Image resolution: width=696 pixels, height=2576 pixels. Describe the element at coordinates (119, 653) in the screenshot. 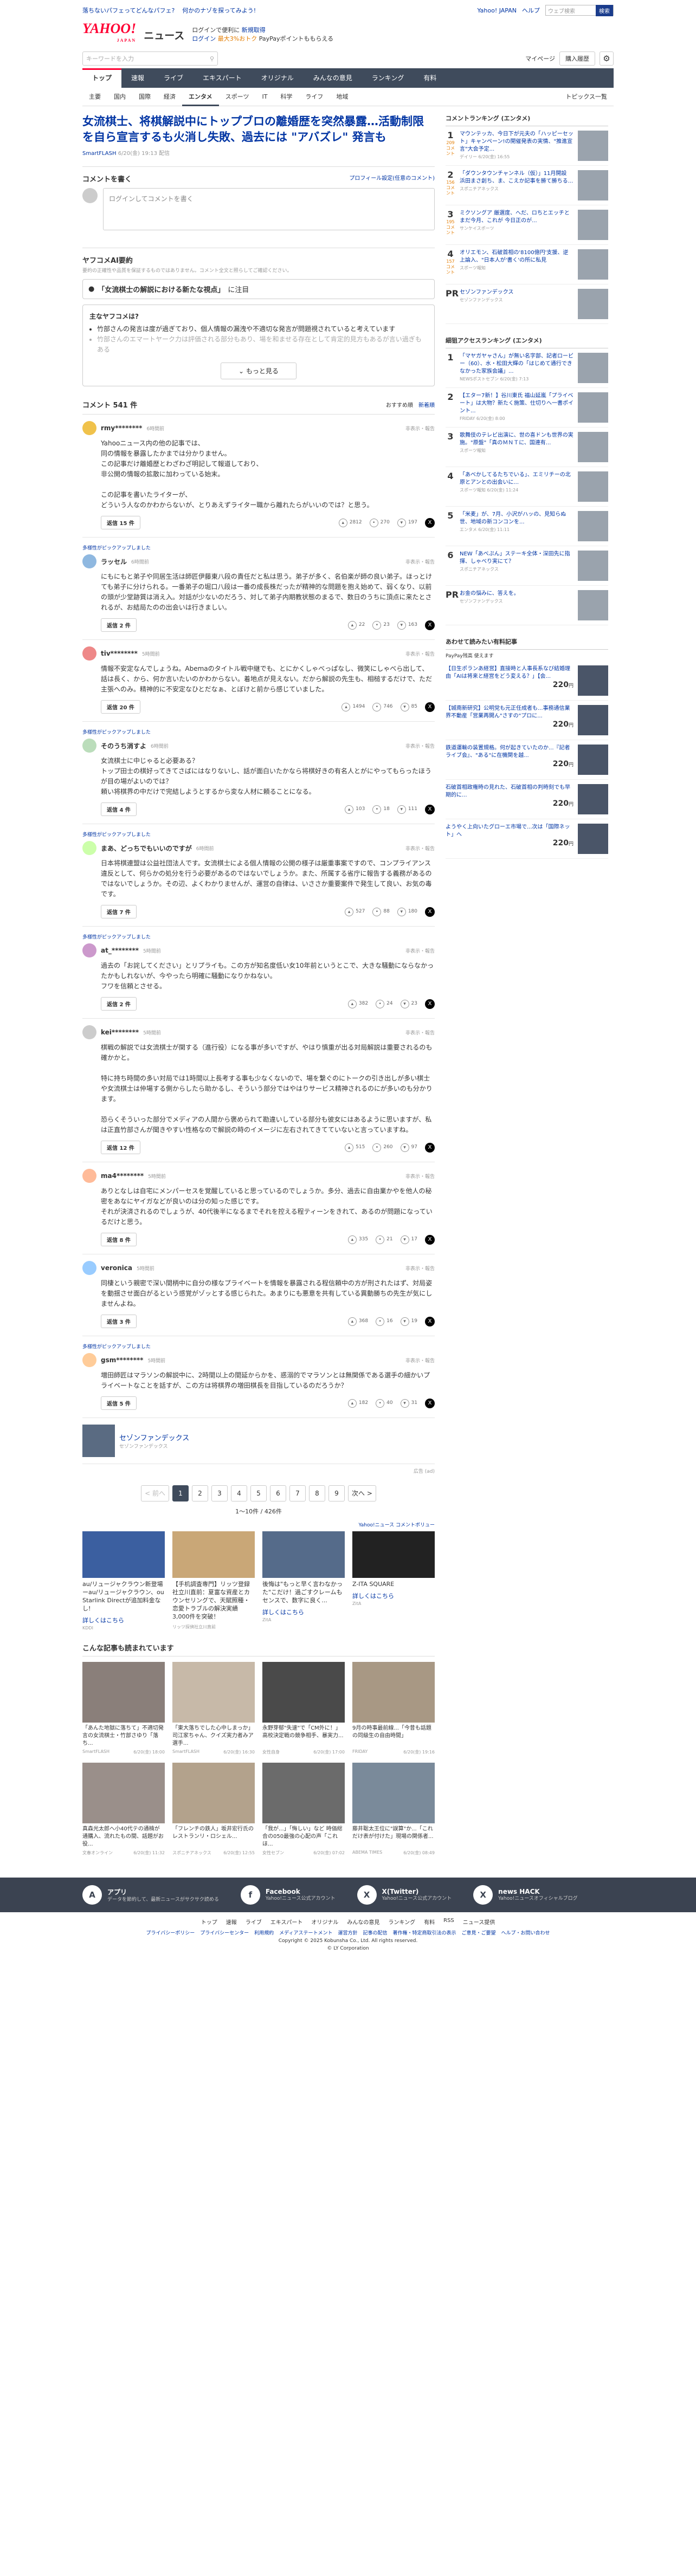

I see `comment-author: tiv********` at that location.